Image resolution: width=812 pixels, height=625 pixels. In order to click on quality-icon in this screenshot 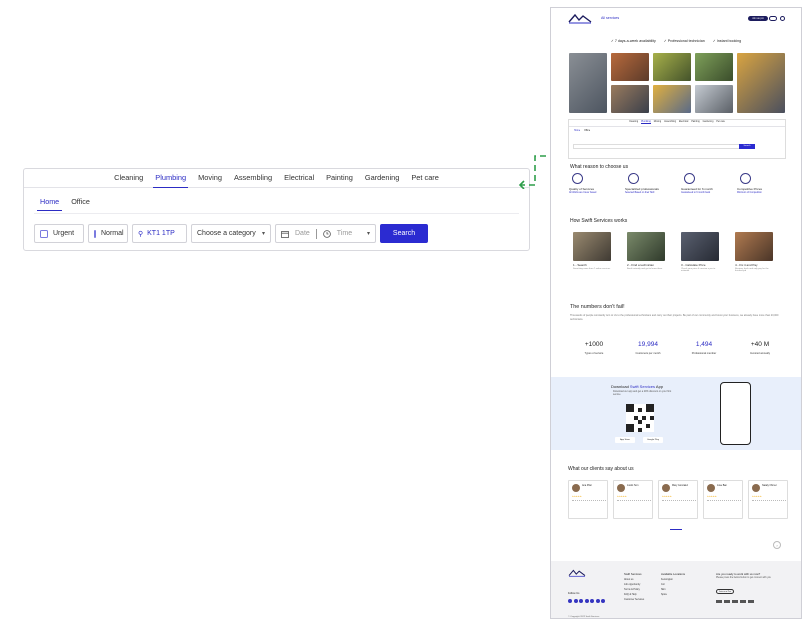, I will do `click(577, 178)`.